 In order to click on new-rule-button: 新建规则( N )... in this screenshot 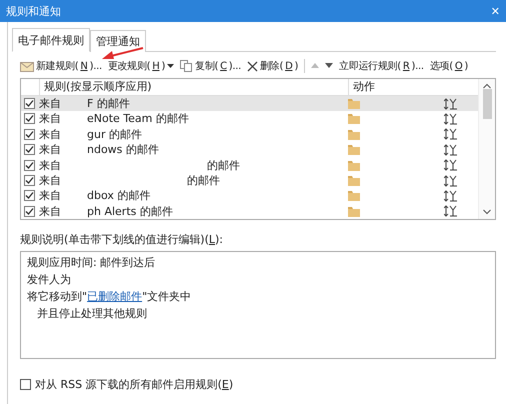, I will do `click(61, 66)`.